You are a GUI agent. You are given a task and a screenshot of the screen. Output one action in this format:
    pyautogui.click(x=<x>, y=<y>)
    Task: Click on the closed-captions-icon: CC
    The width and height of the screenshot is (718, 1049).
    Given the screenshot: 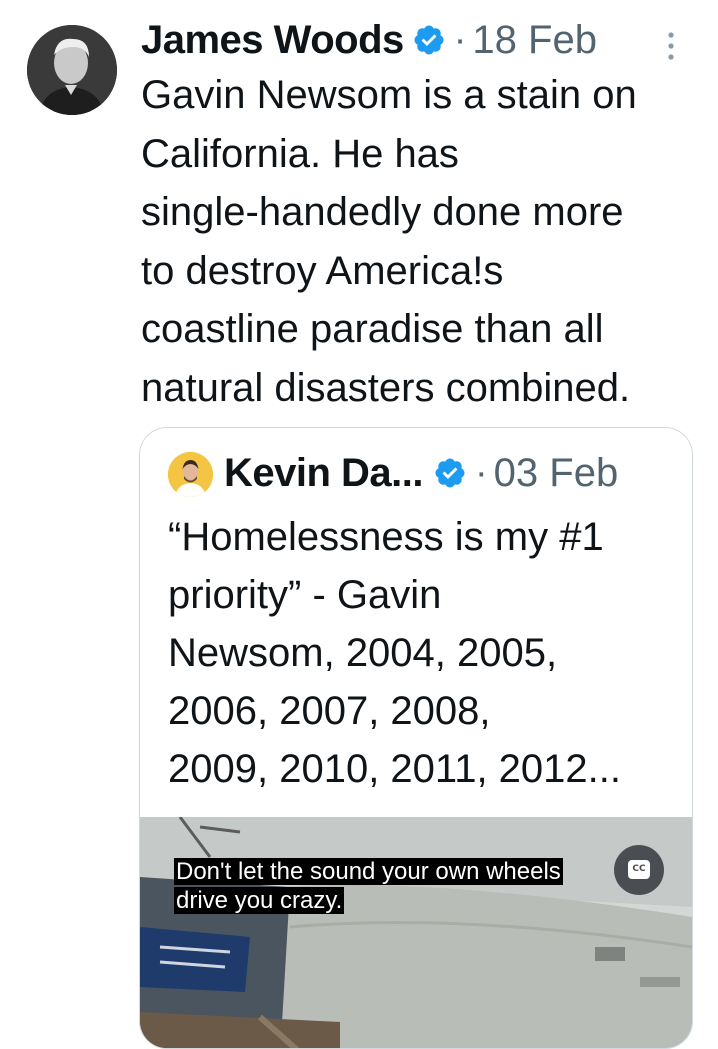 What is the action you would take?
    pyautogui.click(x=639, y=869)
    